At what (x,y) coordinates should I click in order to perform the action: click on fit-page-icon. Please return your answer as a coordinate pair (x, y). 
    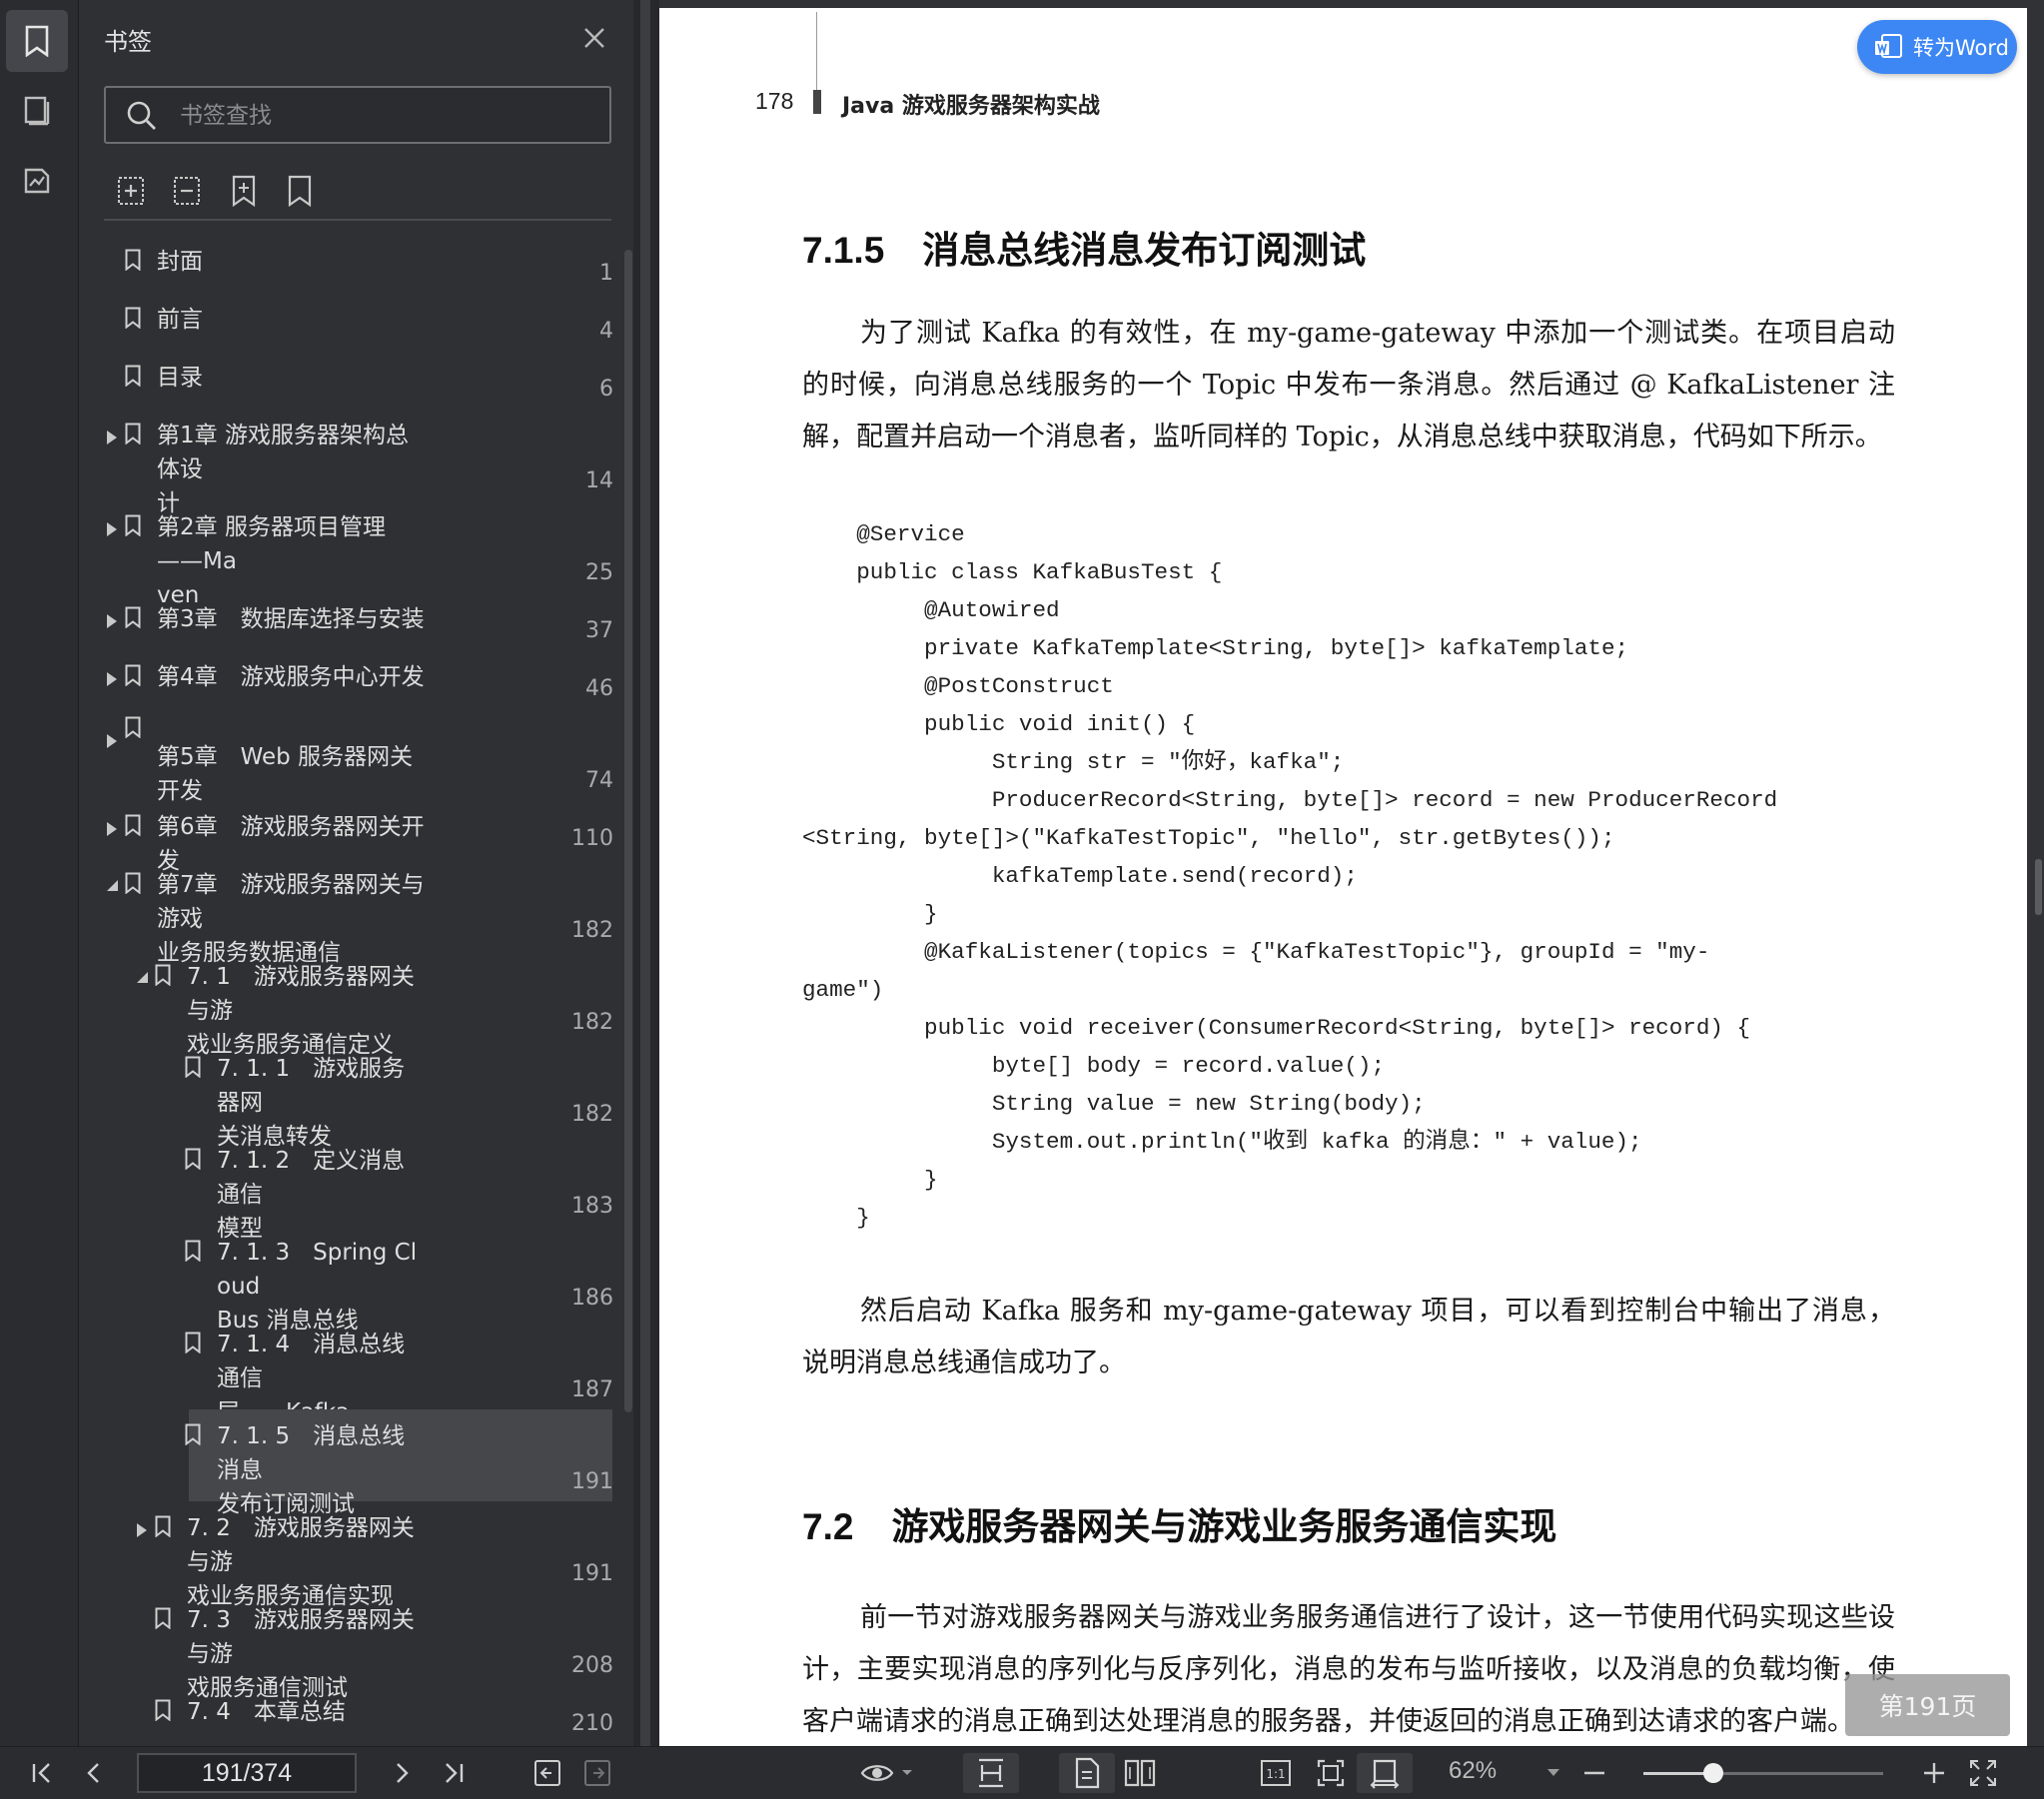
    Looking at the image, I should click on (1331, 1773).